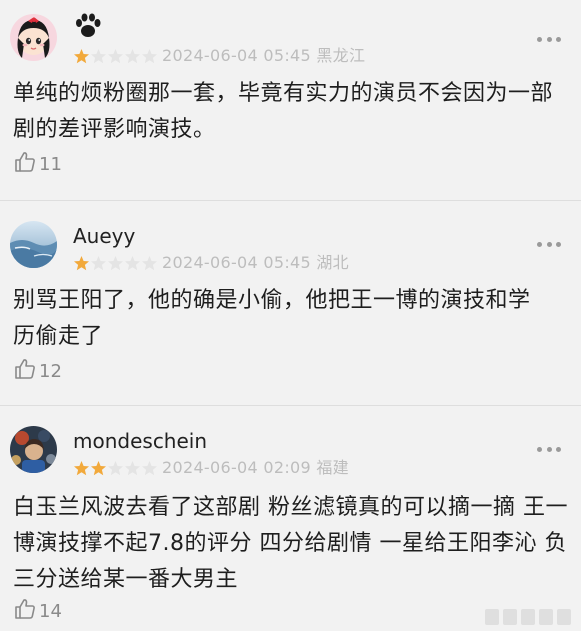  Describe the element at coordinates (332, 467) in the screenshot. I see `review-location: 福建` at that location.